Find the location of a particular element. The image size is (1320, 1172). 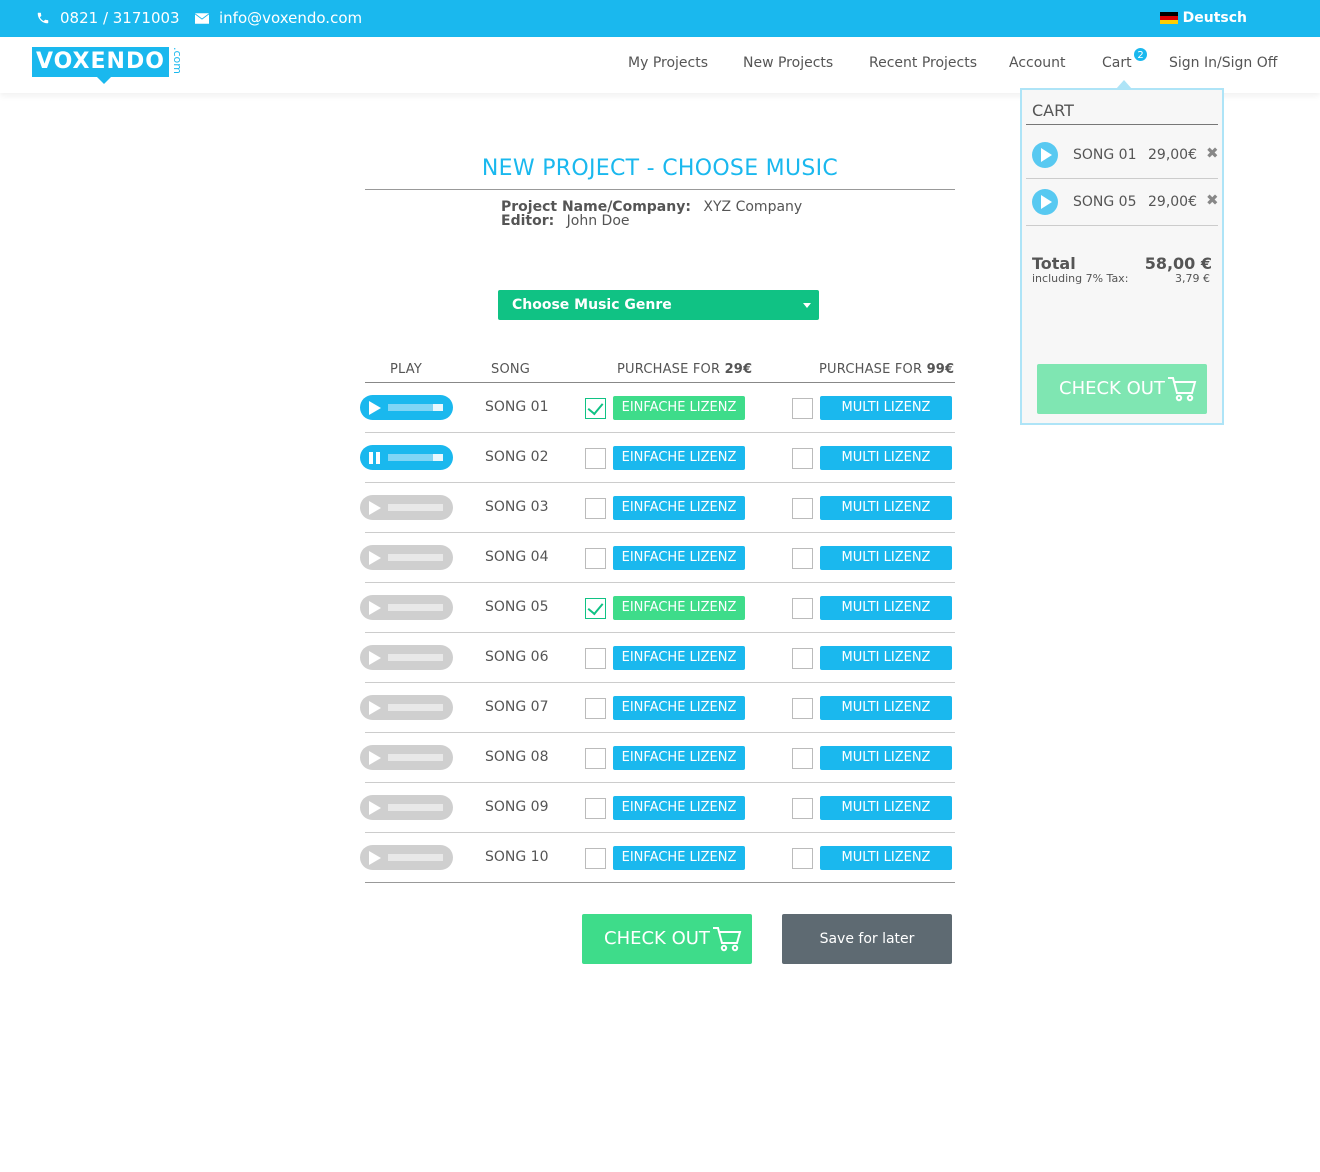

column-header-purchase-single: PURCHASE FOR 29€ is located at coordinates (684, 369).